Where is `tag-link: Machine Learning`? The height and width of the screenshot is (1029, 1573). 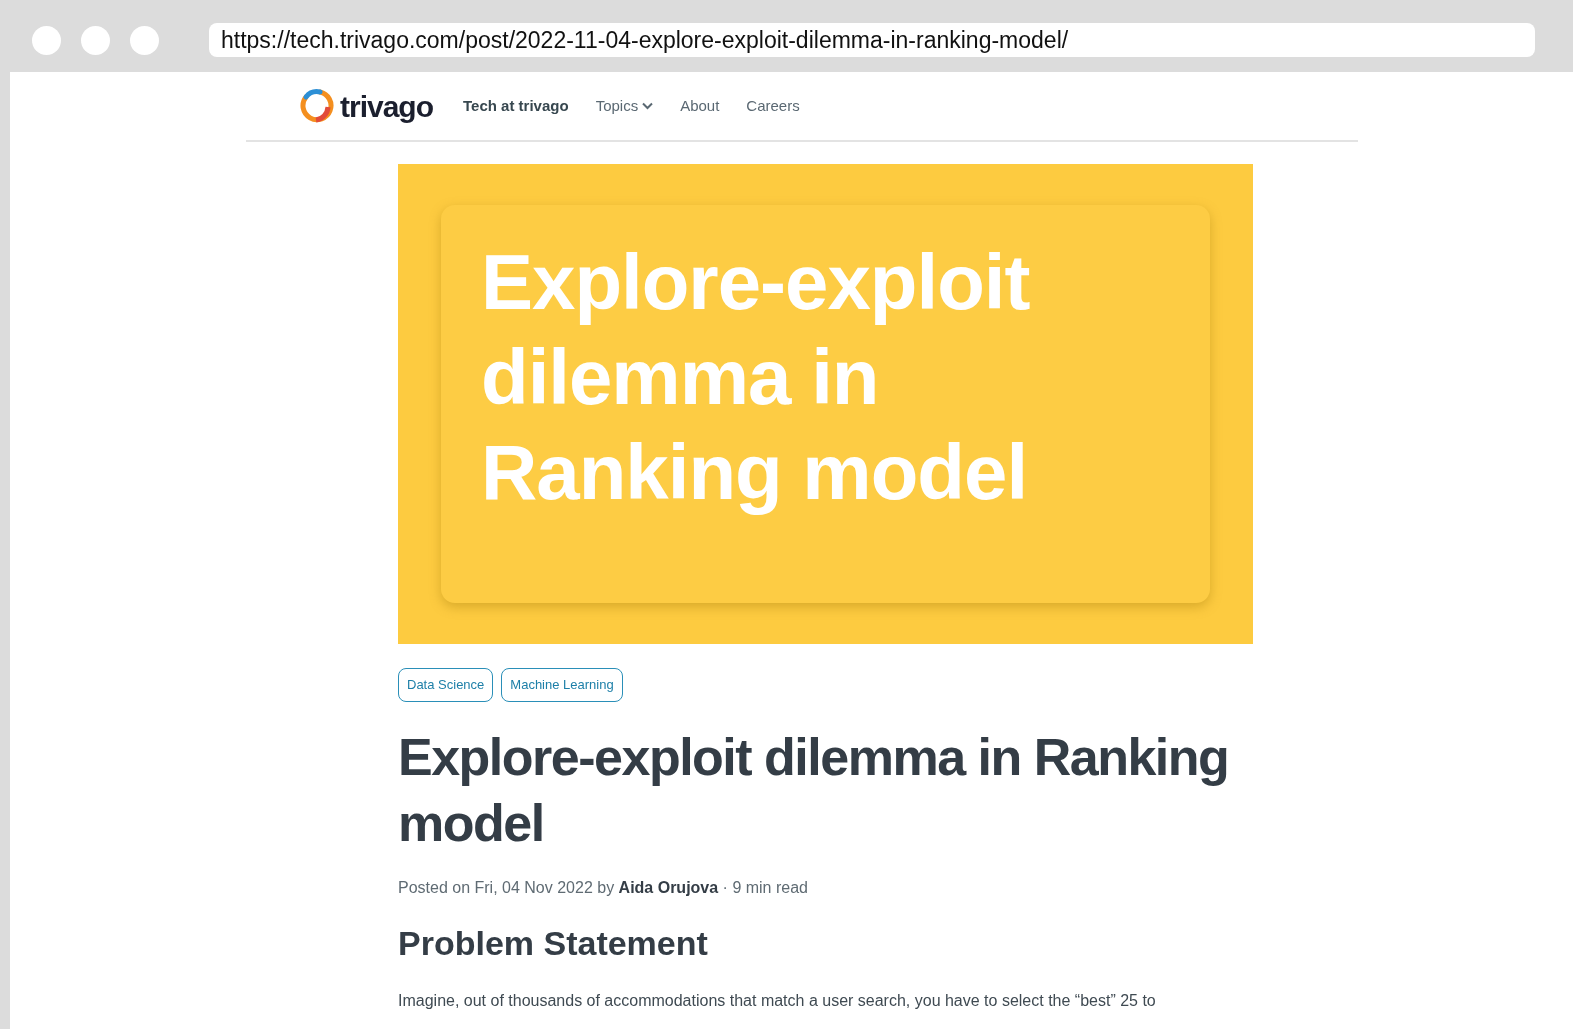
tag-link: Machine Learning is located at coordinates (562, 685).